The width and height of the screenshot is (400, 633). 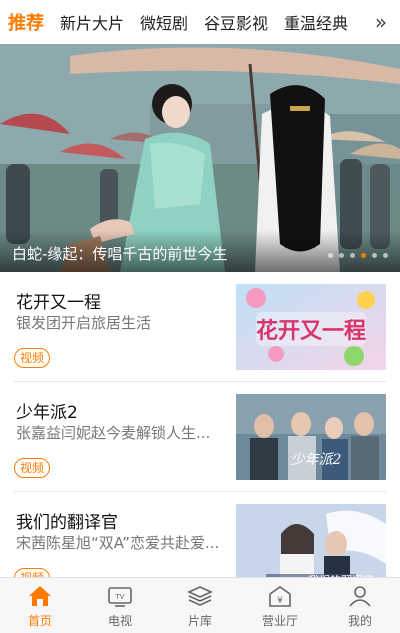 I want to click on store-icon: ¥, so click(x=280, y=596).